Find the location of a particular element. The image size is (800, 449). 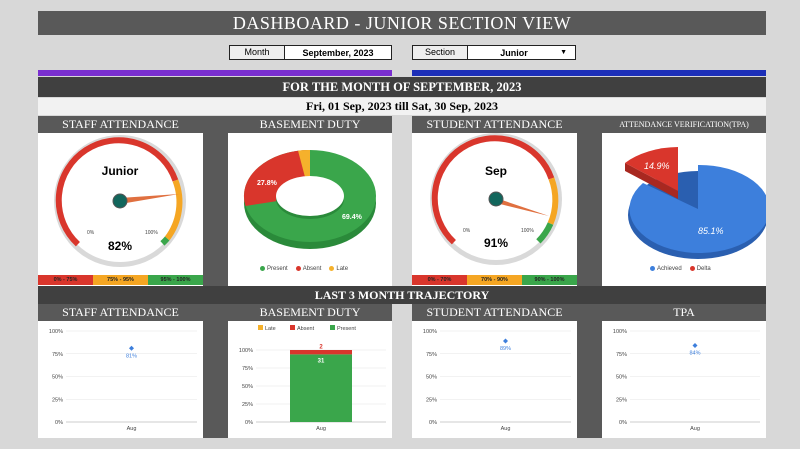

gauge-value: 82% is located at coordinates (120, 246).